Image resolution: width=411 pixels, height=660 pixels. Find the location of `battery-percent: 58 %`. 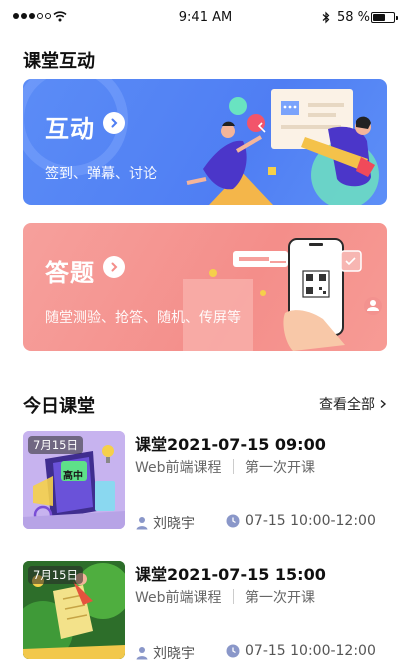

battery-percent: 58 % is located at coordinates (354, 17).